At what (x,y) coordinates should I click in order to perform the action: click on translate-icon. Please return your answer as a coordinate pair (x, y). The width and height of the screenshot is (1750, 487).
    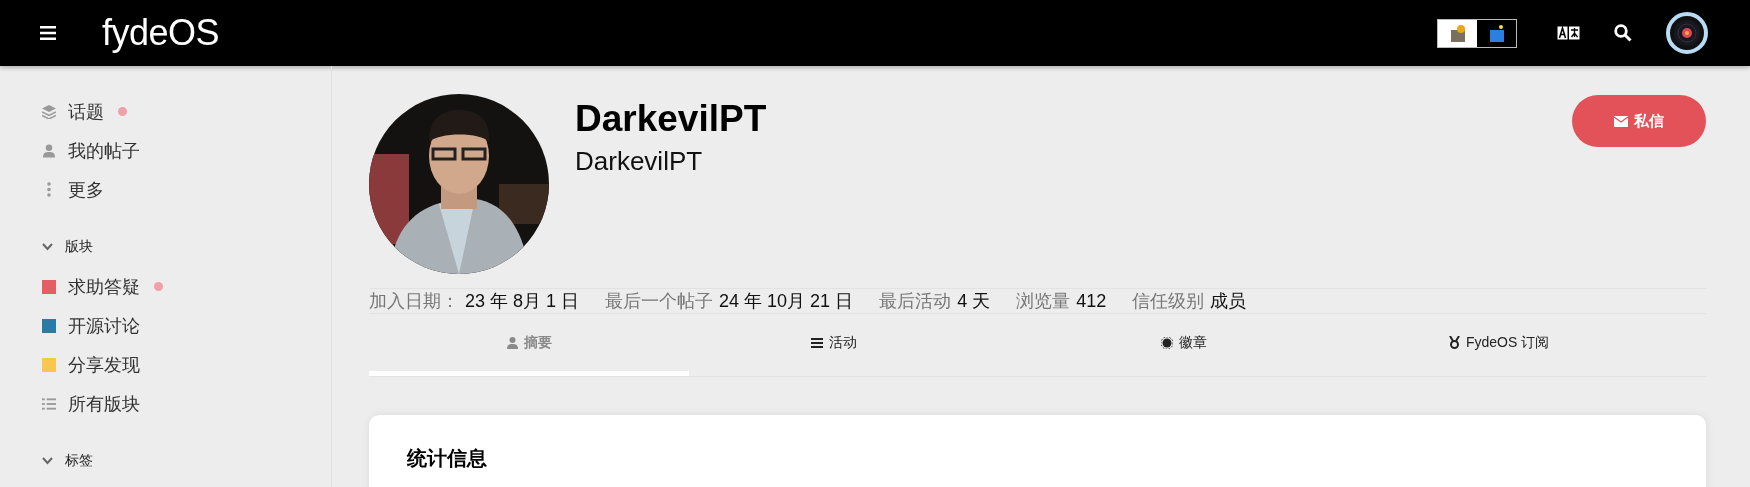
    Looking at the image, I should click on (1568, 33).